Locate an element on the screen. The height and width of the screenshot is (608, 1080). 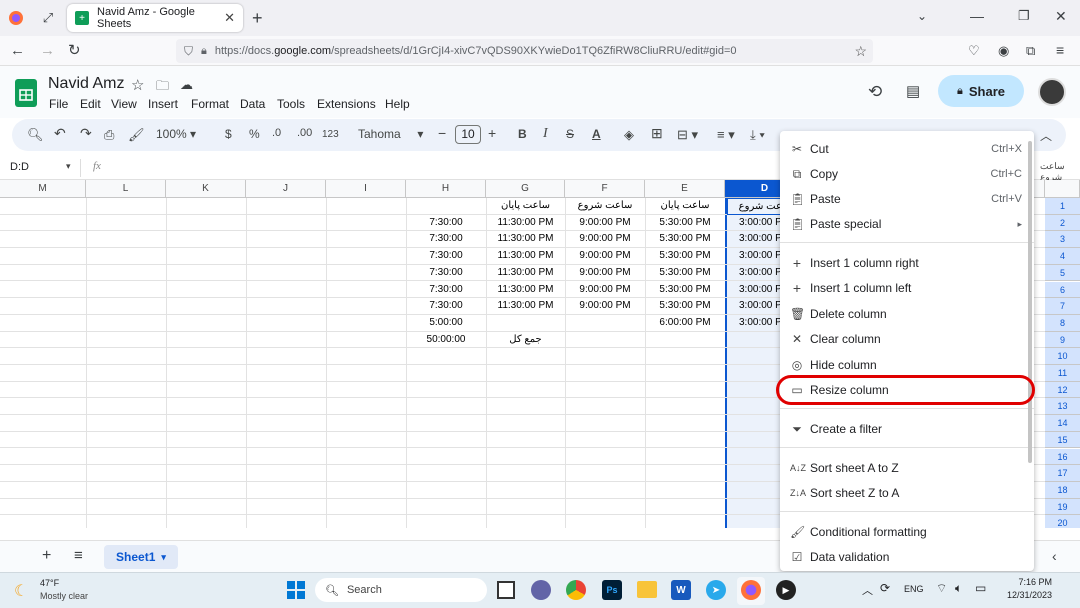
reload-icon: ↻ is located at coordinates (74, 50).